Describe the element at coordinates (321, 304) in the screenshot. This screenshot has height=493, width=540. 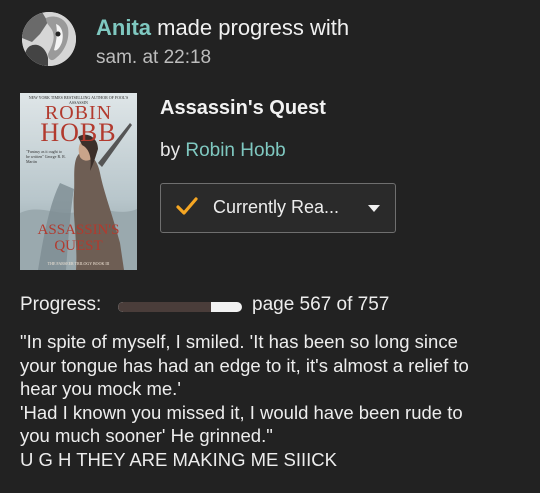
I see `progress-page-text: page 567 of 757` at that location.